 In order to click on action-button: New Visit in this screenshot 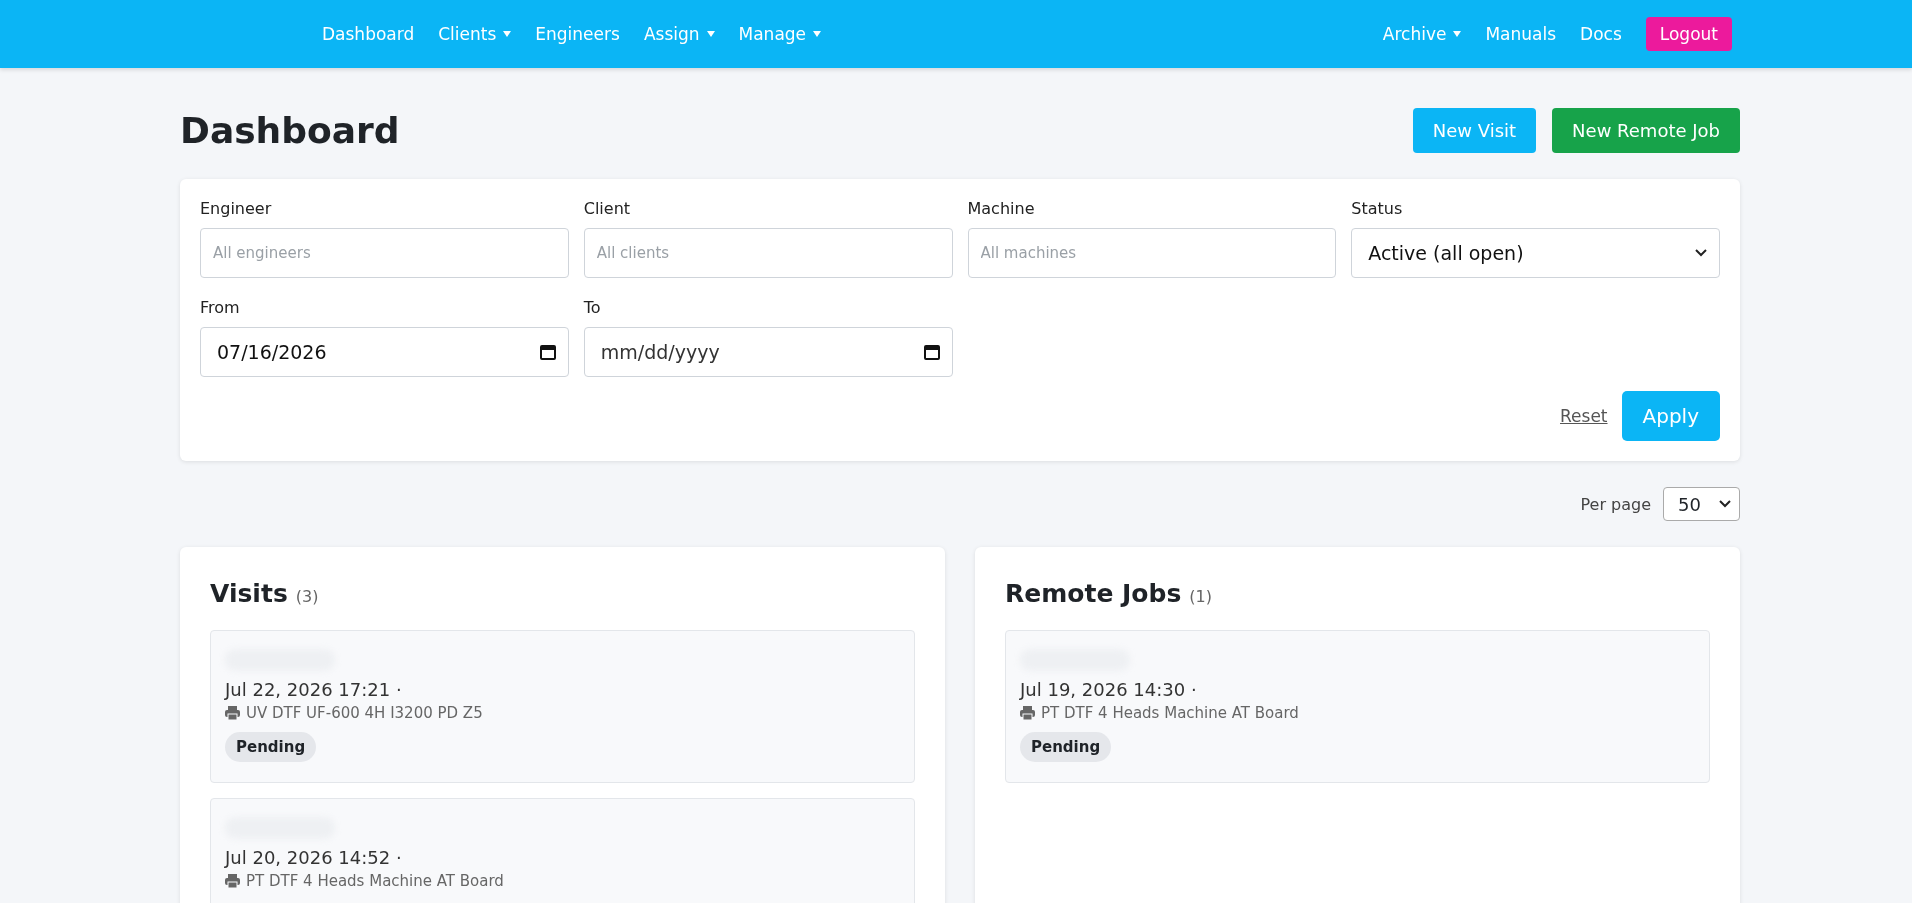, I will do `click(1474, 130)`.